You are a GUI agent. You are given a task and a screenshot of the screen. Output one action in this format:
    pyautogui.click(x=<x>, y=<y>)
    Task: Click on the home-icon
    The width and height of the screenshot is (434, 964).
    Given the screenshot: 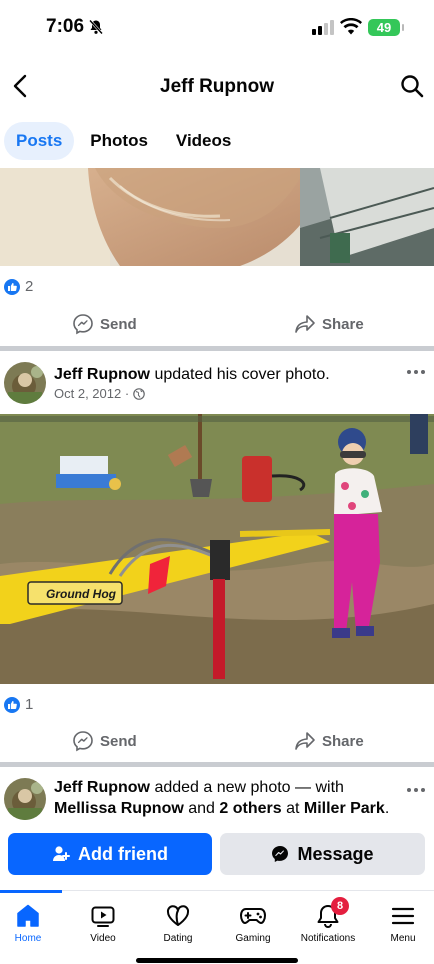 What is the action you would take?
    pyautogui.click(x=28, y=915)
    